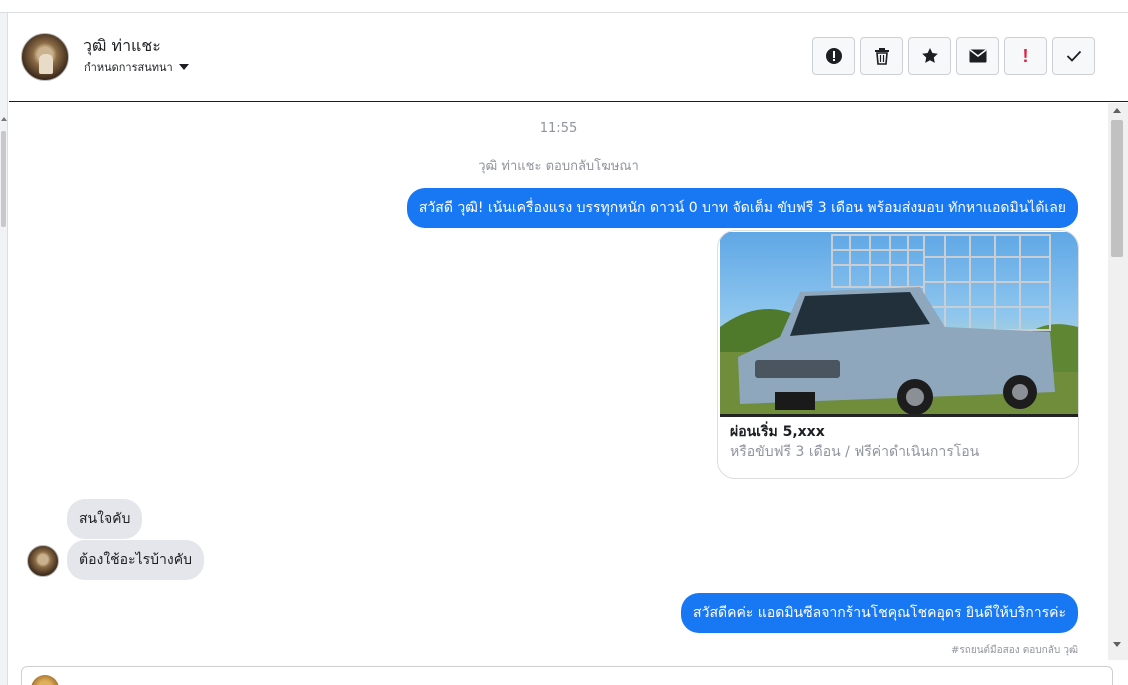  I want to click on ad-card-title: ผ่อนเริ่ม 5,xxx, so click(777, 432).